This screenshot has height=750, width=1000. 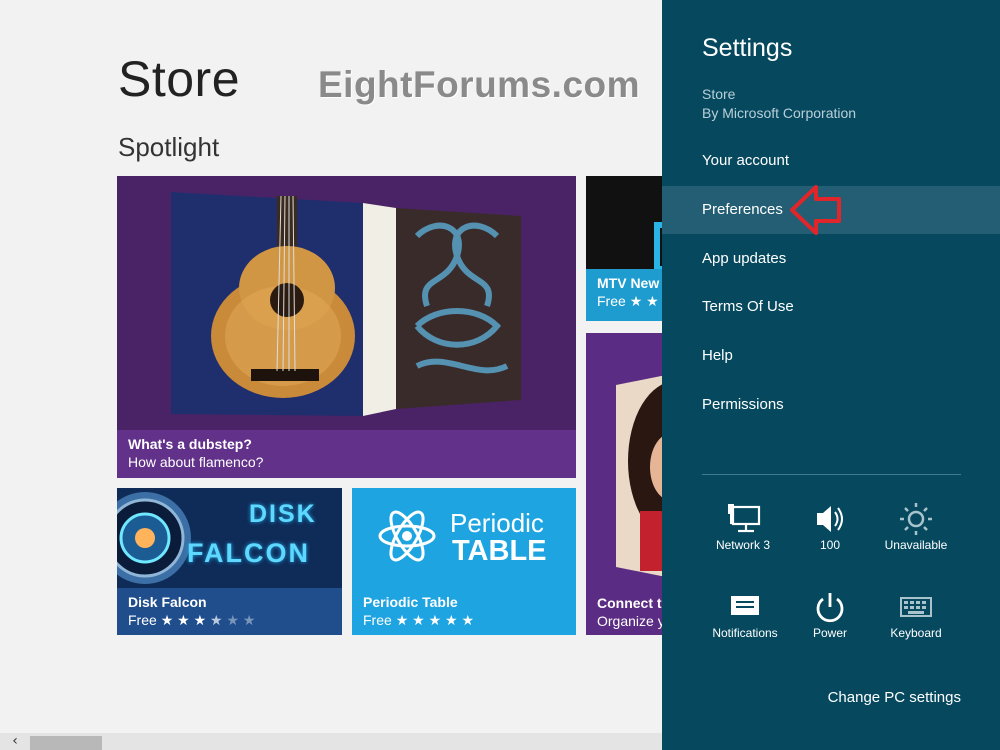 What do you see at coordinates (830, 545) in the screenshot?
I see `volume-label: 100` at bounding box center [830, 545].